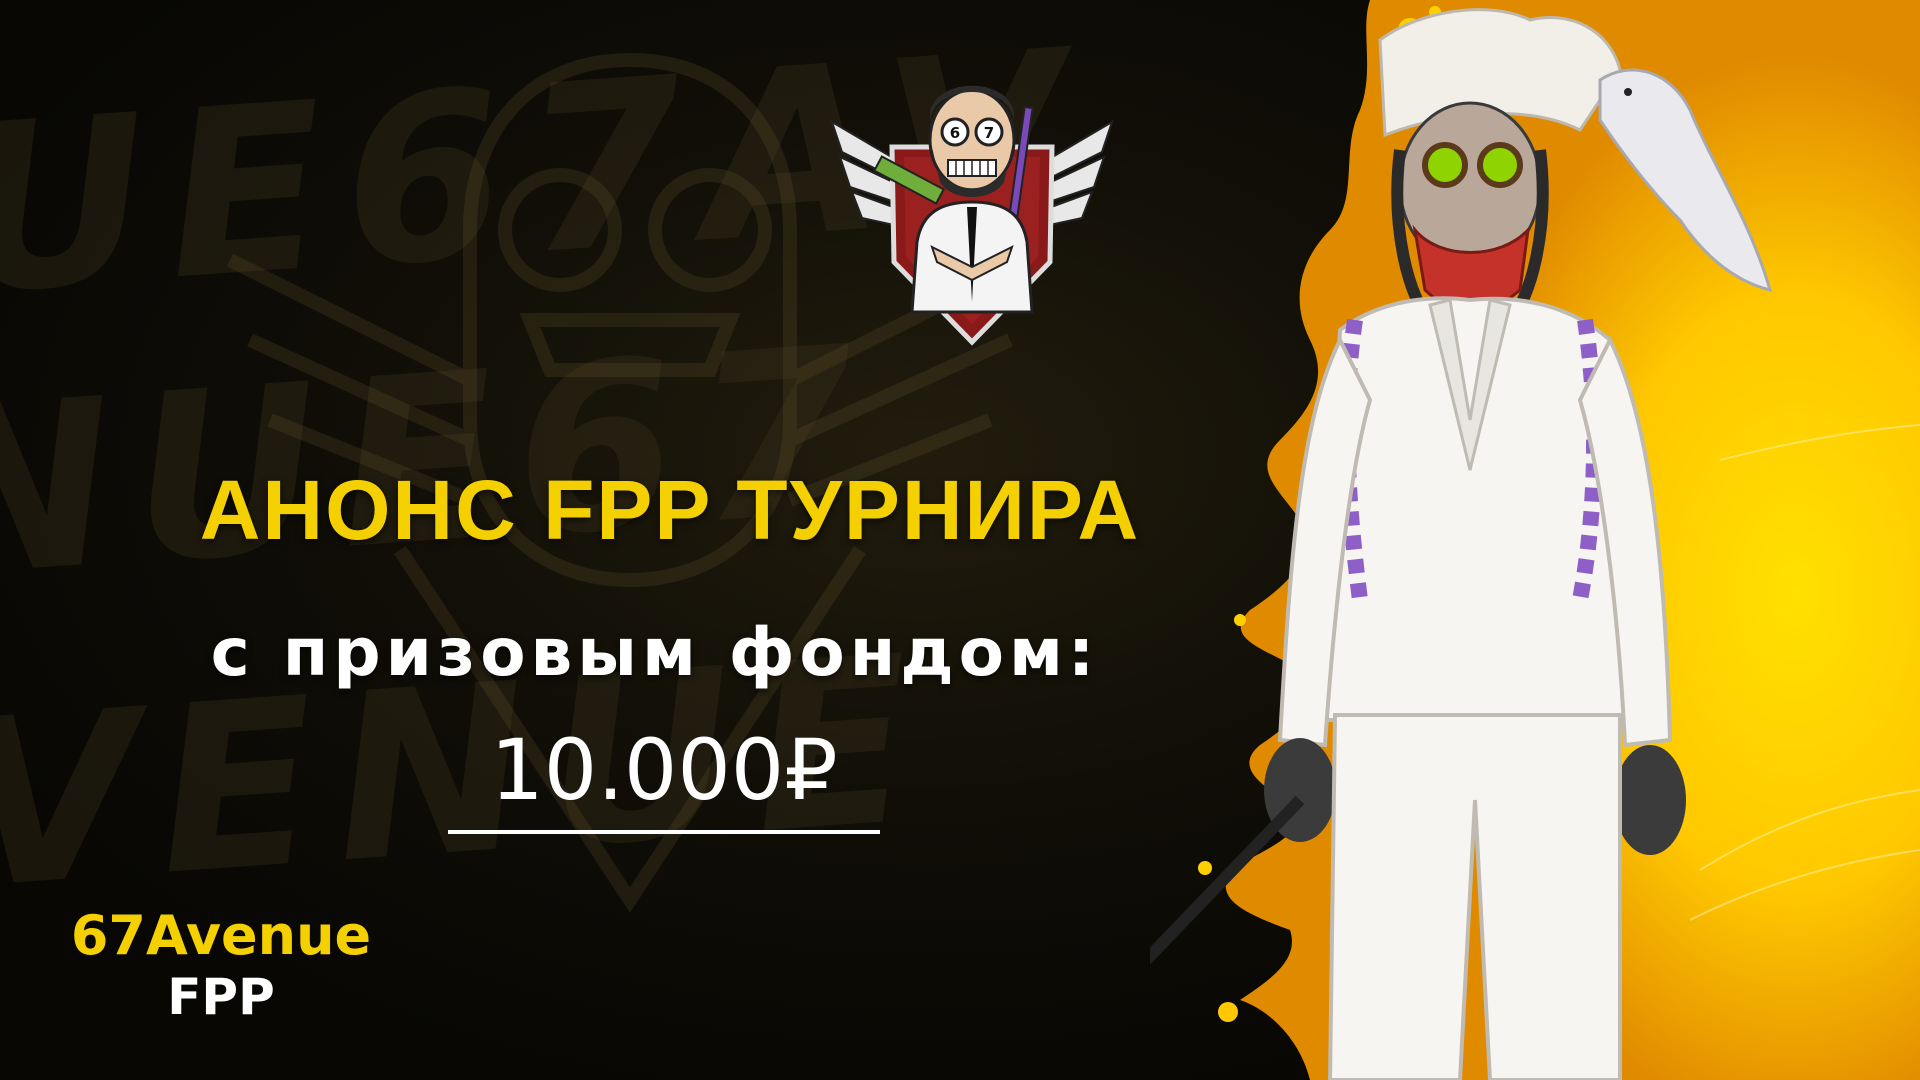 The image size is (1920, 1080). What do you see at coordinates (989, 133) in the screenshot?
I see `svg-text: 7` at bounding box center [989, 133].